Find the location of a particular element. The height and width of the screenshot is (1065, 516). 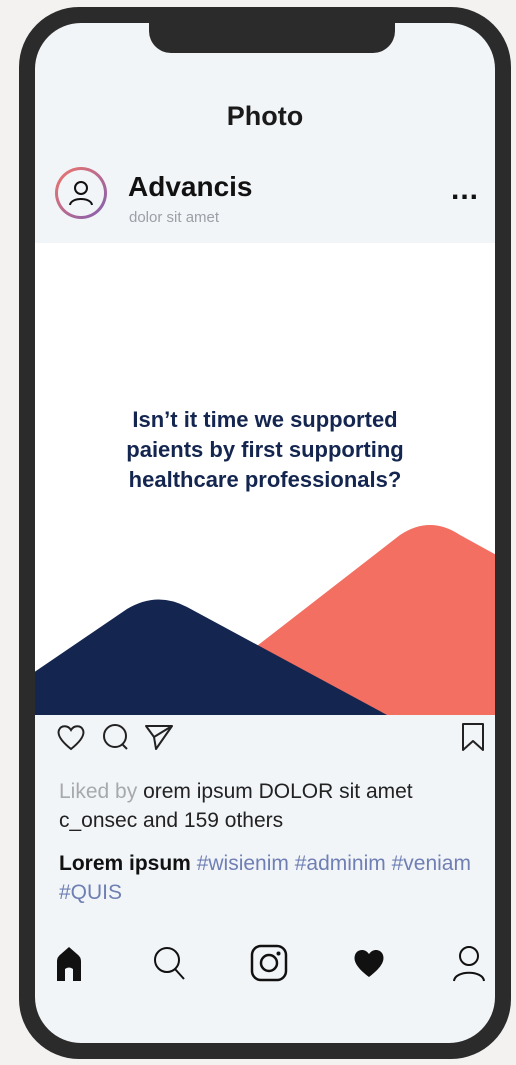

camera-icon is located at coordinates (269, 963).